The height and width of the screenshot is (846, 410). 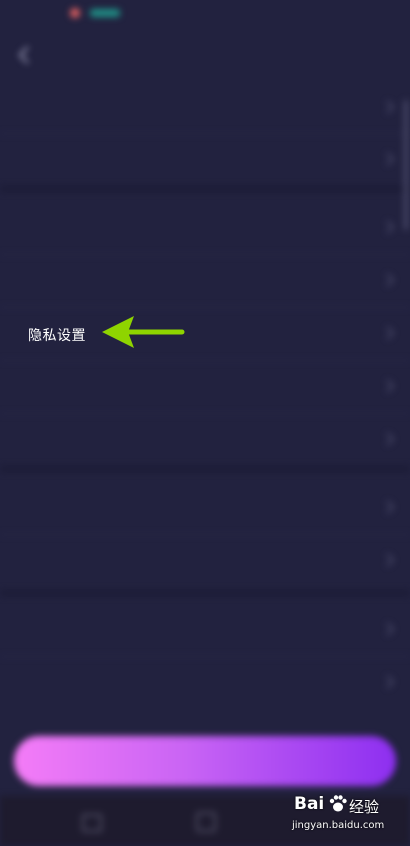 What do you see at coordinates (338, 825) in the screenshot?
I see `watermark-url: jingyan.baidu.com` at bounding box center [338, 825].